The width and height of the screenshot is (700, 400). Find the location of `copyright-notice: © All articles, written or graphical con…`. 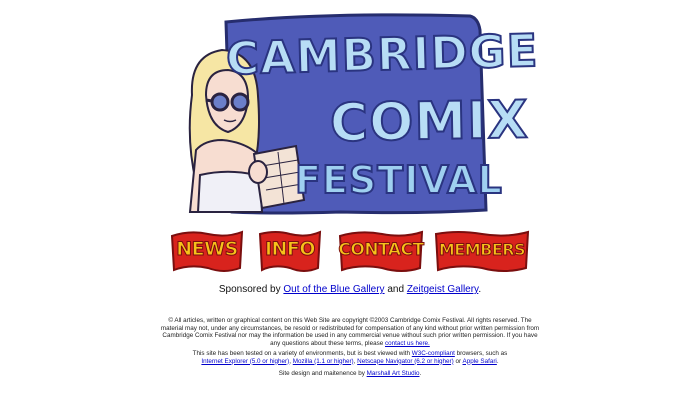

copyright-notice: © All articles, written or graphical con… is located at coordinates (350, 332).